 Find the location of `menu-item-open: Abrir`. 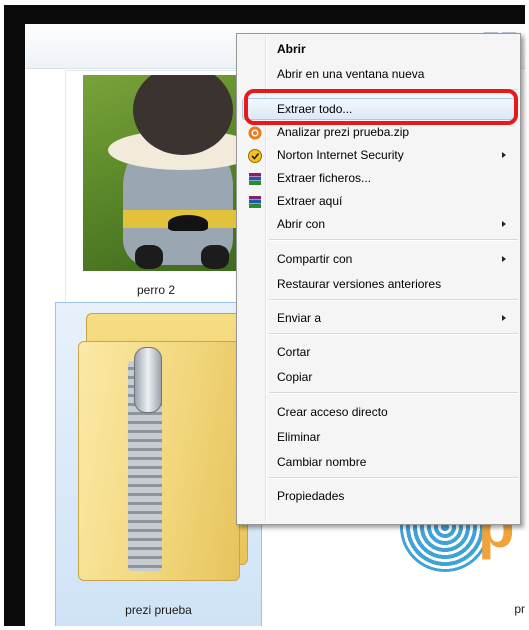

menu-item-open: Abrir is located at coordinates (378, 49).